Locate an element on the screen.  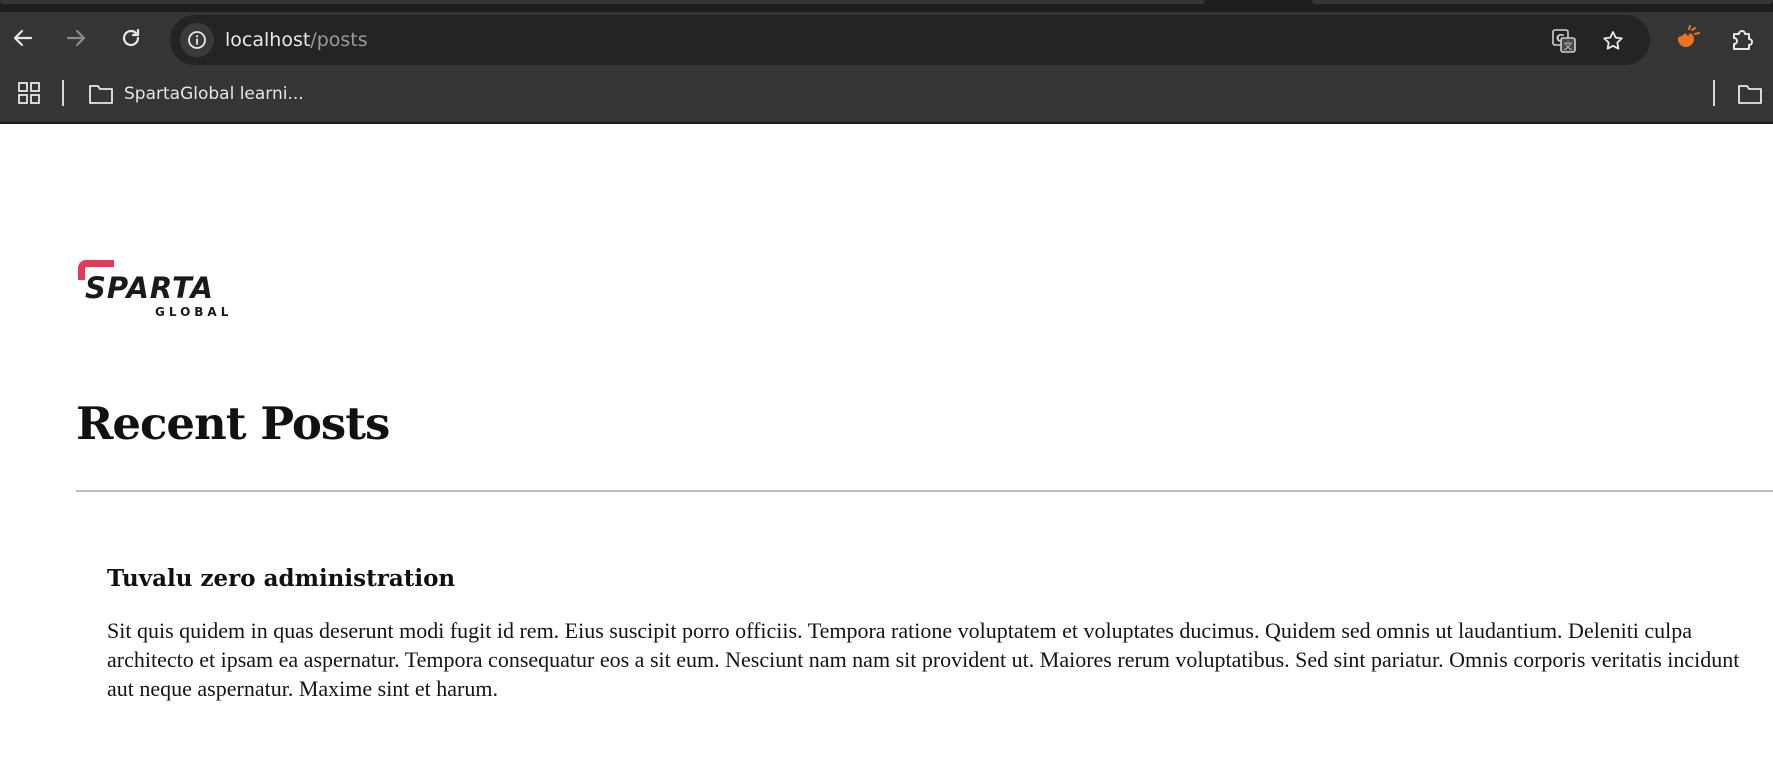
address-bar: localhost/posts G 文 is located at coordinates (910, 40).